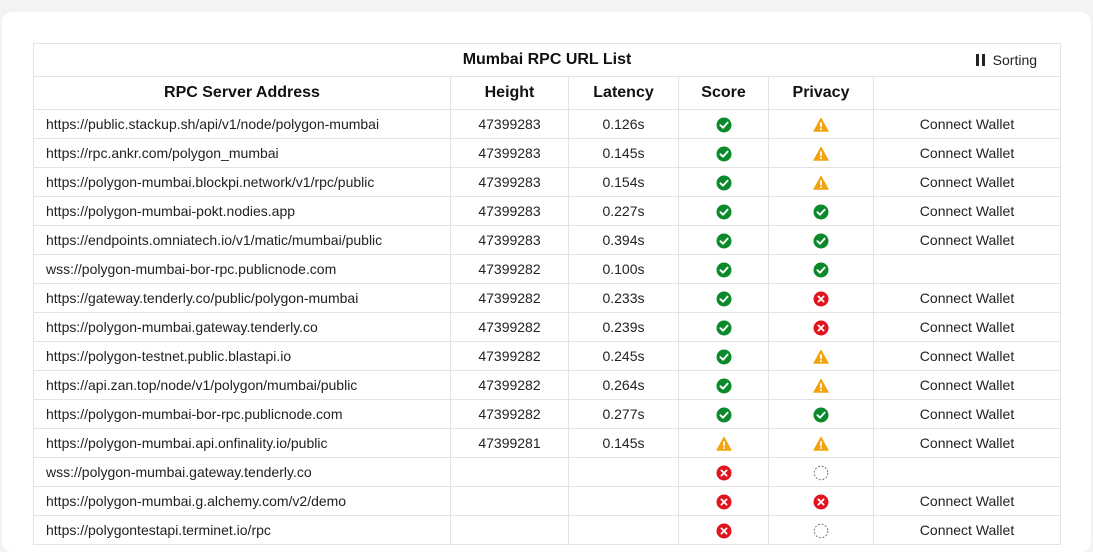 This screenshot has height=552, width=1093. What do you see at coordinates (623, 356) in the screenshot?
I see `latency-value: 0.245s` at bounding box center [623, 356].